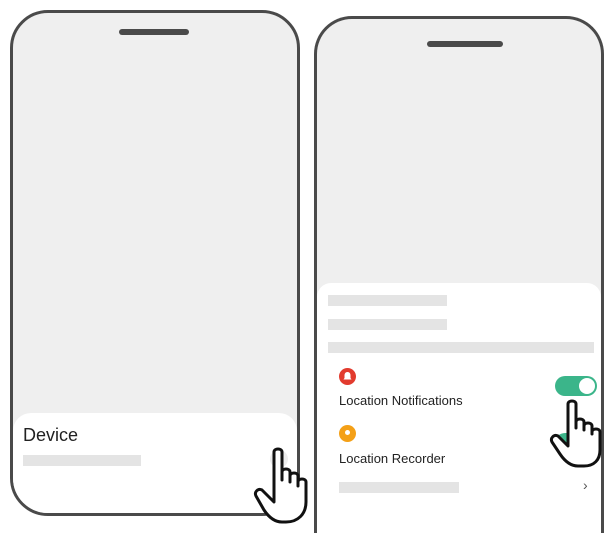  What do you see at coordinates (587, 386) in the screenshot?
I see `toggle-knob` at bounding box center [587, 386].